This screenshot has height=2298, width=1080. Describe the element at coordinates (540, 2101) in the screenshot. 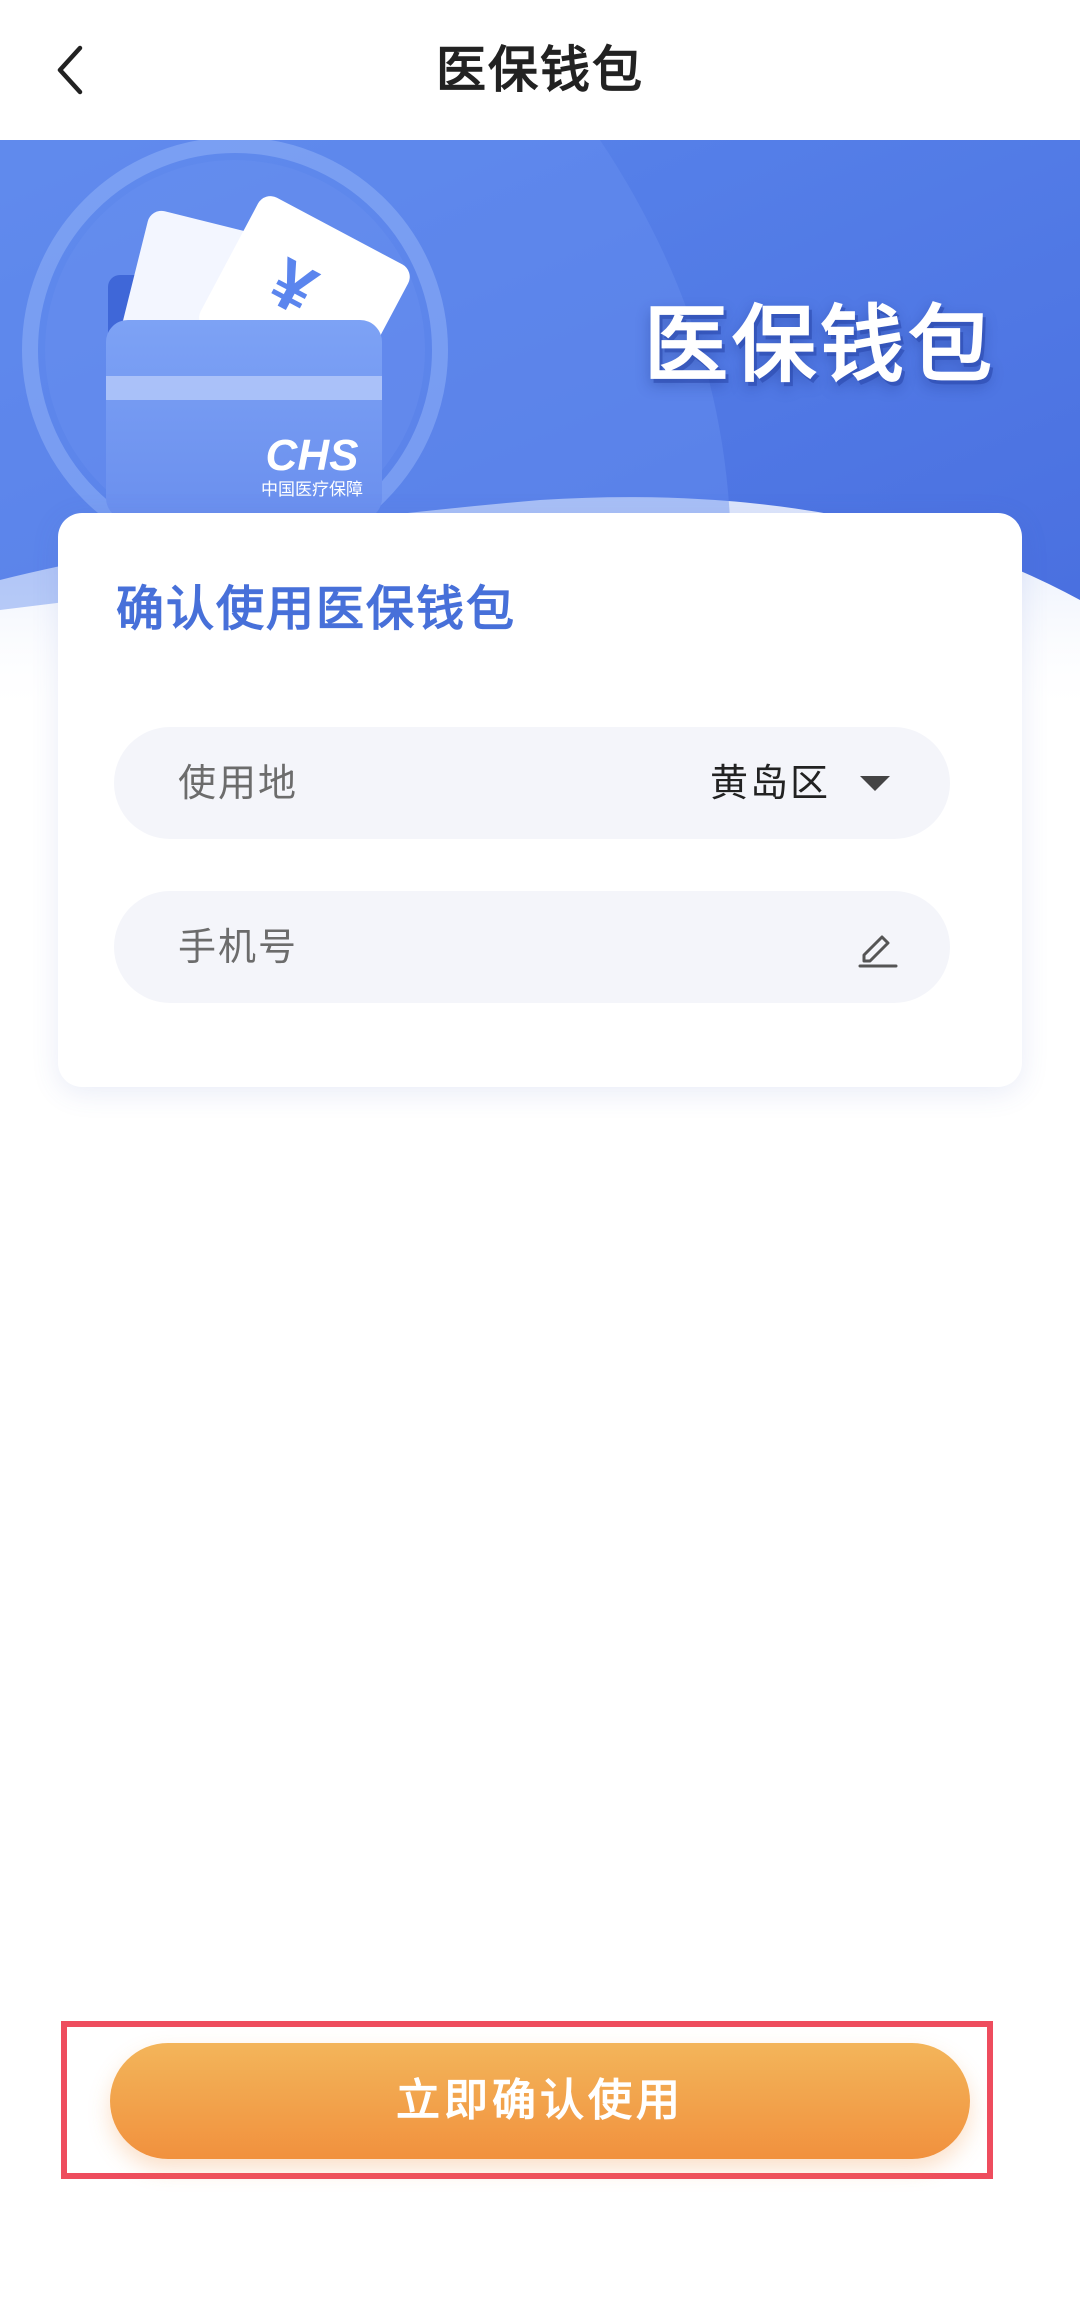

I see `confirm-use-button: 立即确认使用` at that location.